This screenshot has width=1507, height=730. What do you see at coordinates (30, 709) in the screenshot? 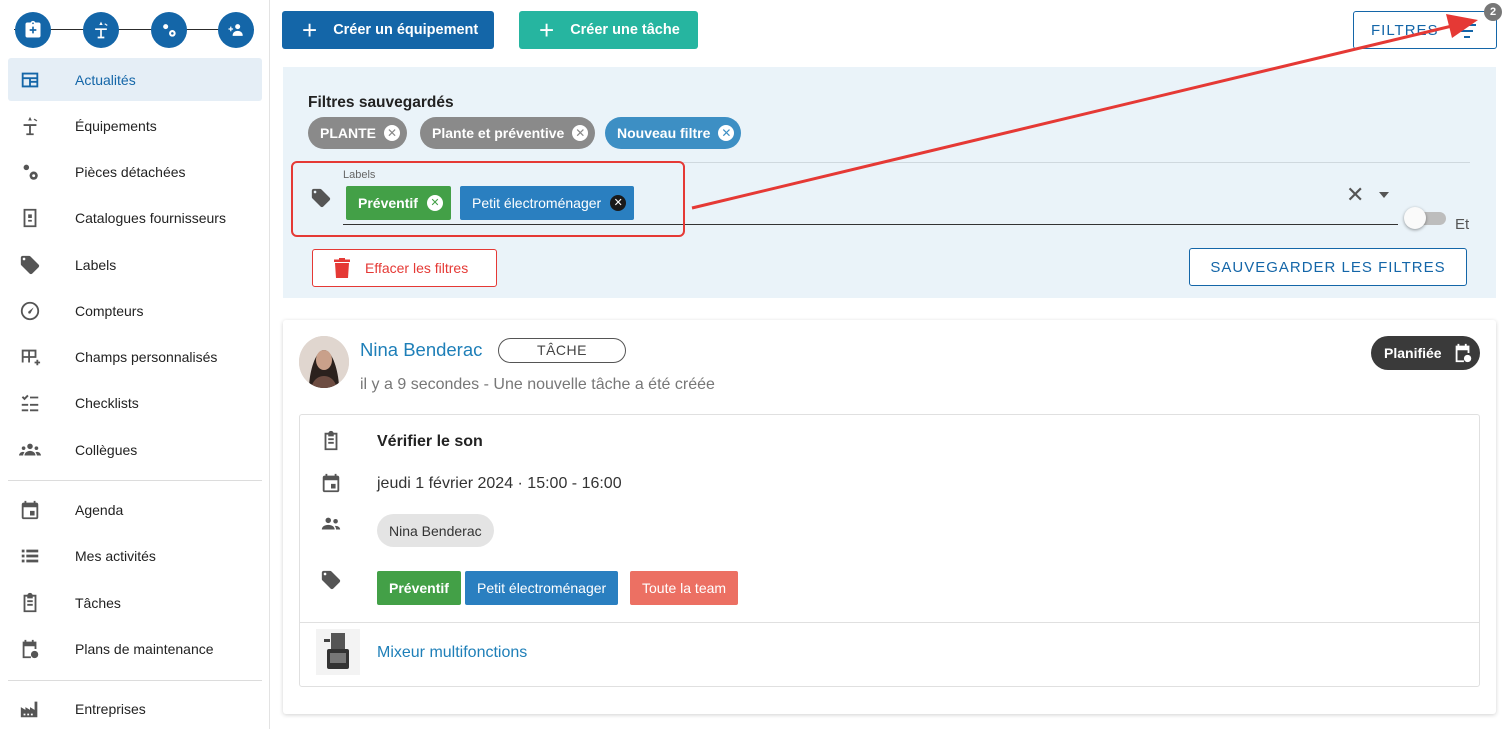
I see `factory-icon` at bounding box center [30, 709].